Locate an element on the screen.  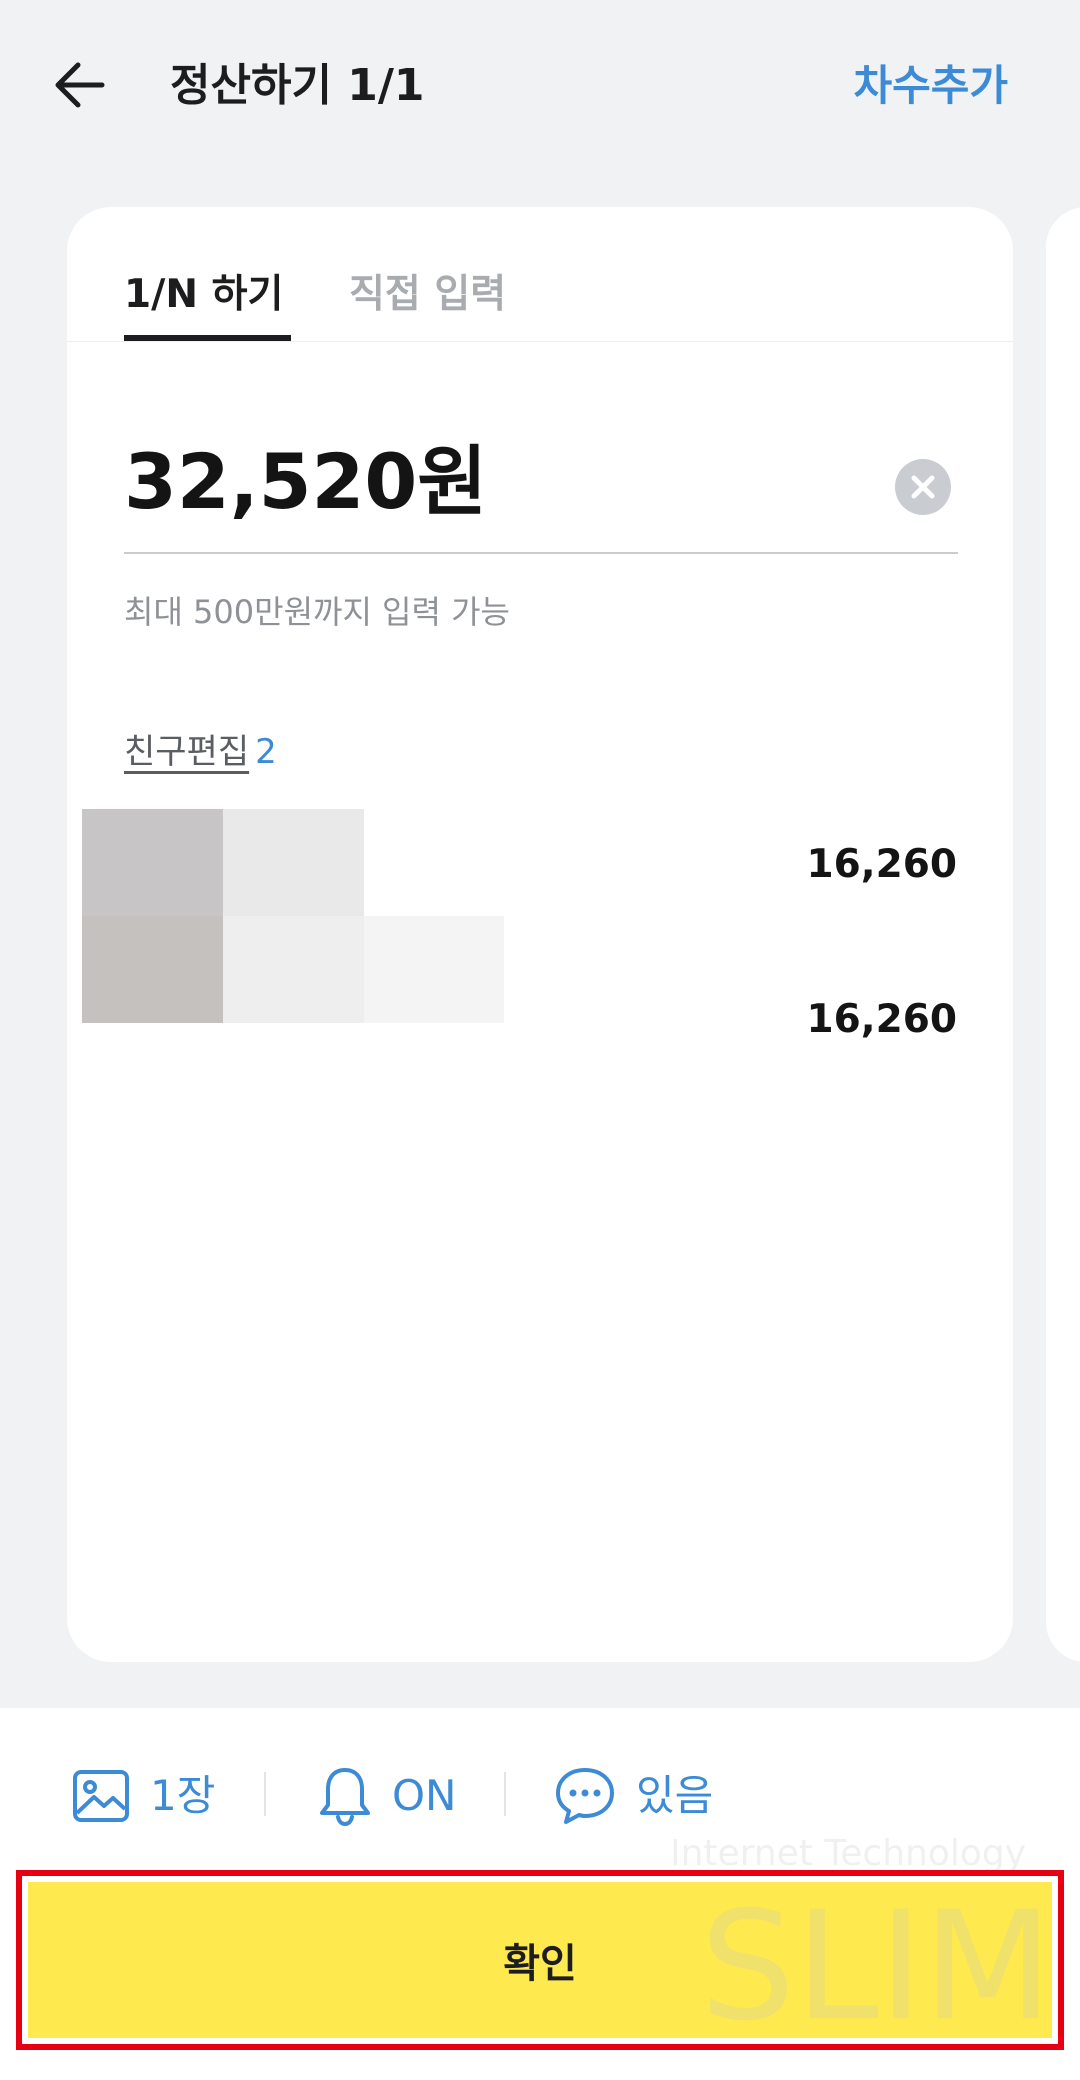
amount-underline is located at coordinates (541, 553).